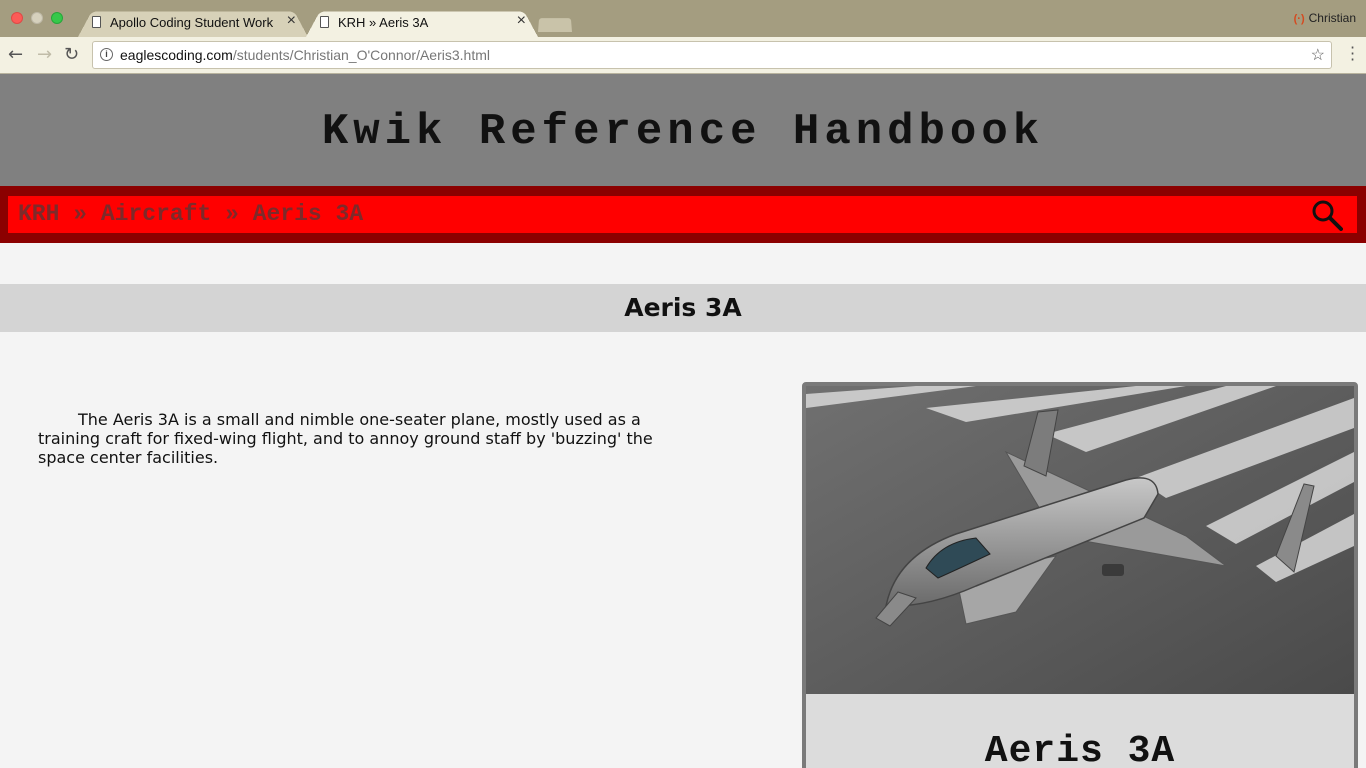  I want to click on browser-tab-aeris: KRH » Aeris 3A ×, so click(422, 23).